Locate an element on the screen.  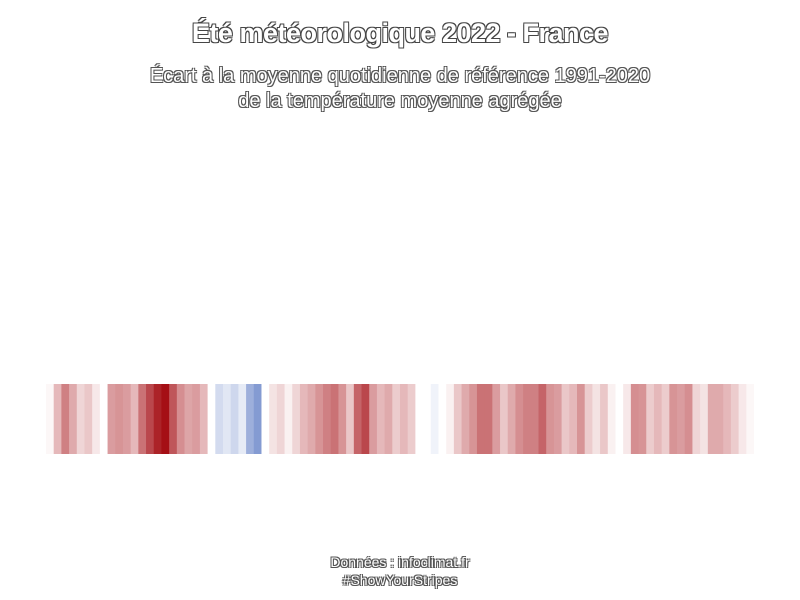
hashtag-label: #ShowYourStripes is located at coordinates (400, 580).